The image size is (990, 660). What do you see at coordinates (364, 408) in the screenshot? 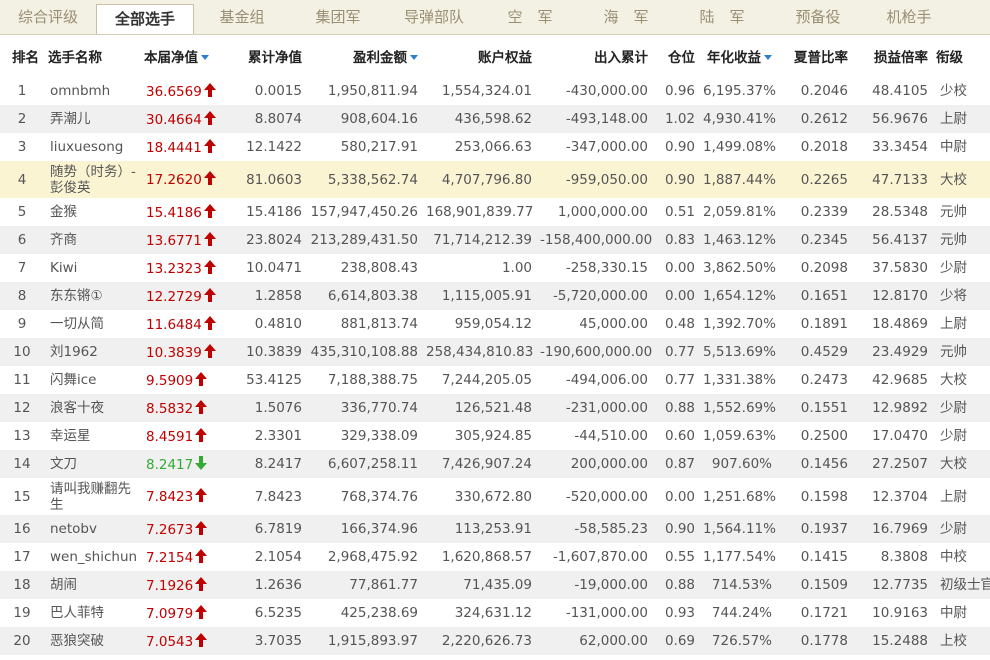
I see `cell-profit: 336,770.74` at bounding box center [364, 408].